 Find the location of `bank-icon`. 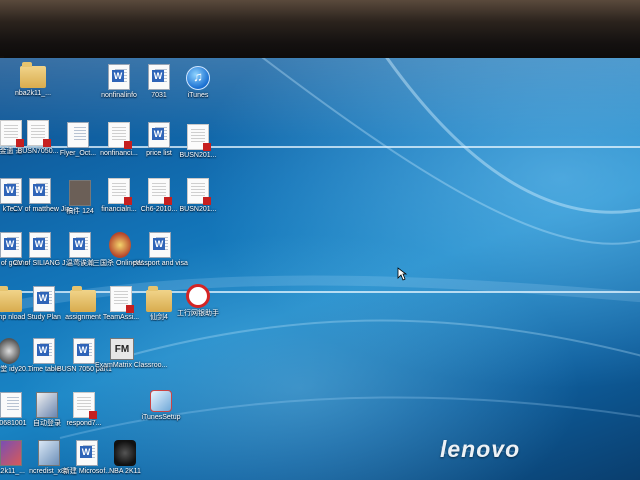

bank-icon is located at coordinates (198, 296).